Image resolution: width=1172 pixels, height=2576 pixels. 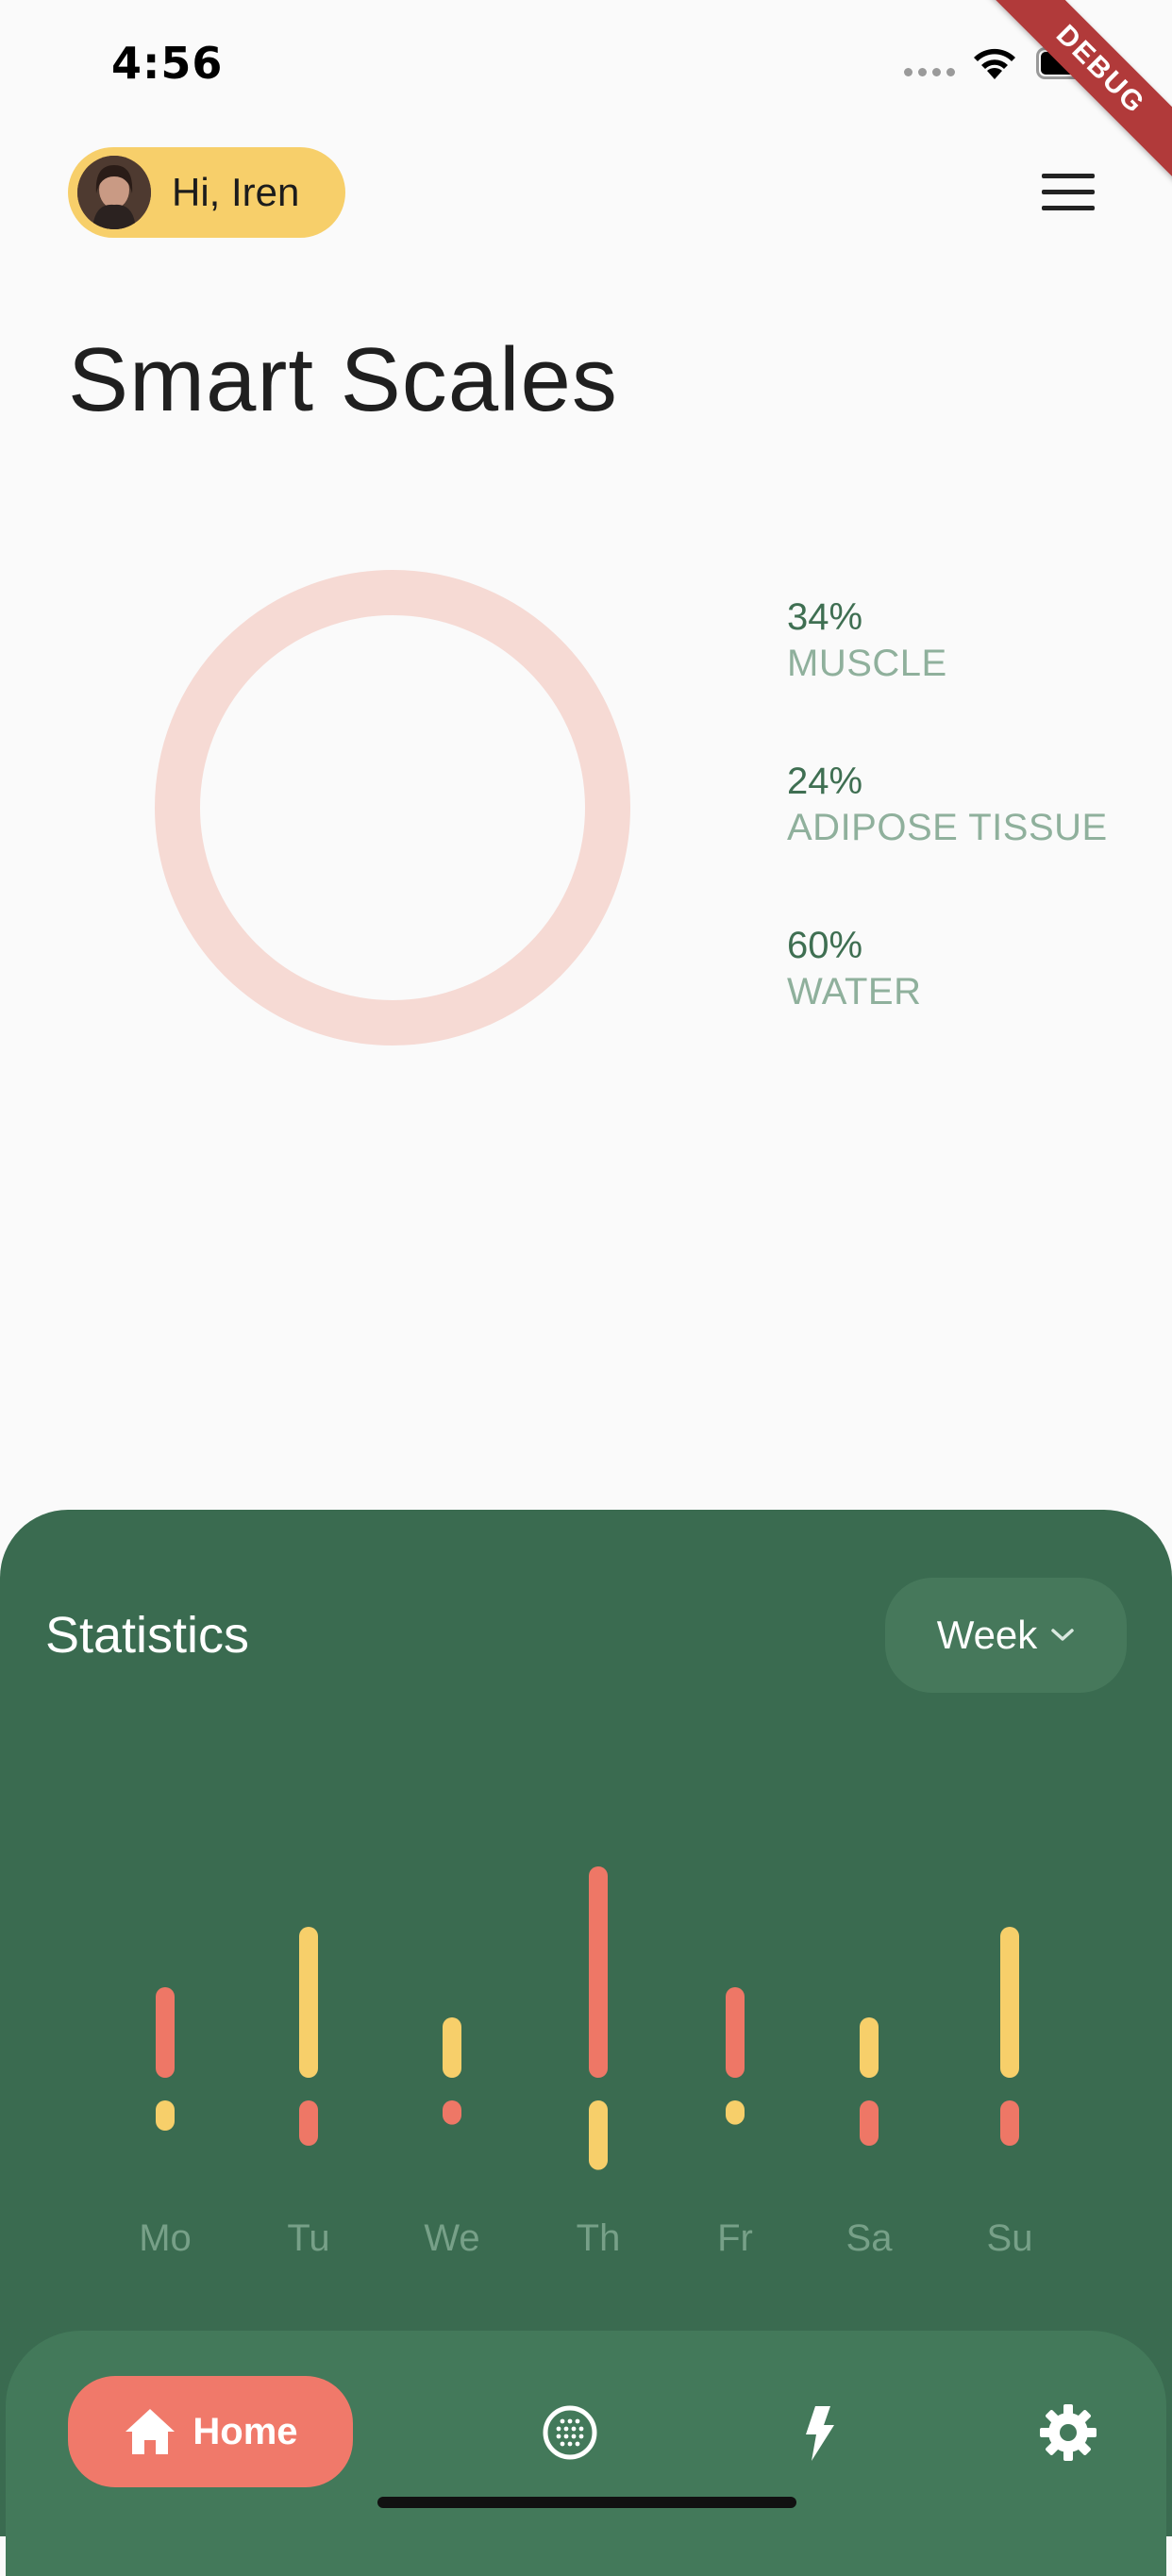 I want to click on body-composition-ring, so click(x=392, y=807).